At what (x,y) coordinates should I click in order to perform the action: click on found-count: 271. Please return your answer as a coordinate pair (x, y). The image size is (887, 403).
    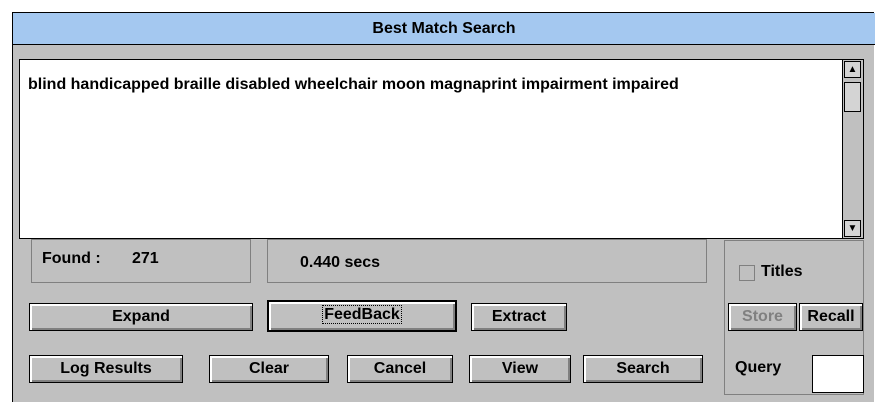
    Looking at the image, I should click on (145, 258).